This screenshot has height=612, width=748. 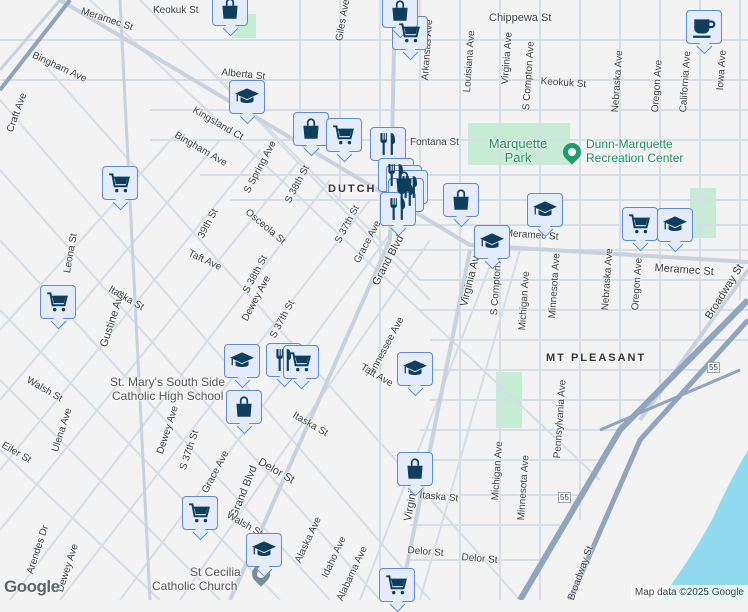 I want to click on street-label: Chippewa St, so click(x=520, y=18).